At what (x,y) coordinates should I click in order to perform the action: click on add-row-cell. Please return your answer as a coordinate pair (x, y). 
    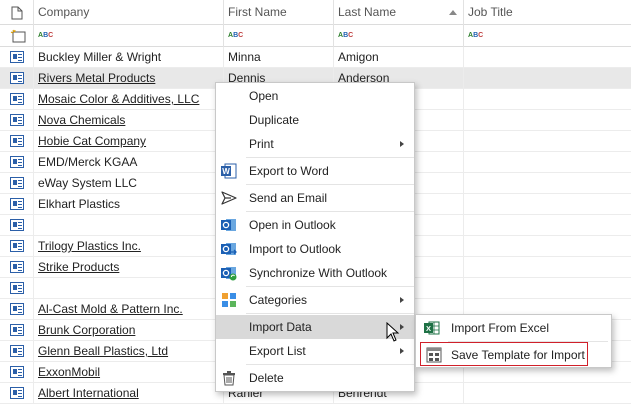
    Looking at the image, I should click on (17, 36).